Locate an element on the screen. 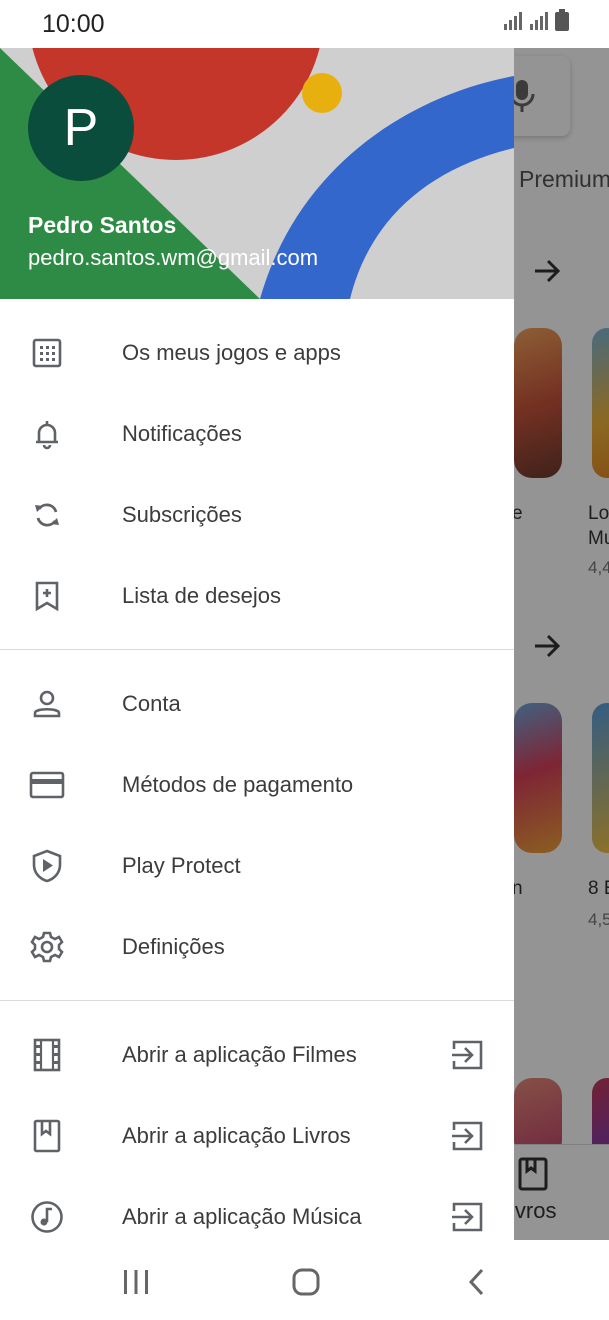 This screenshot has height=1320, width=609. account-email: pedro.santos.wm@gmail.com is located at coordinates (173, 257).